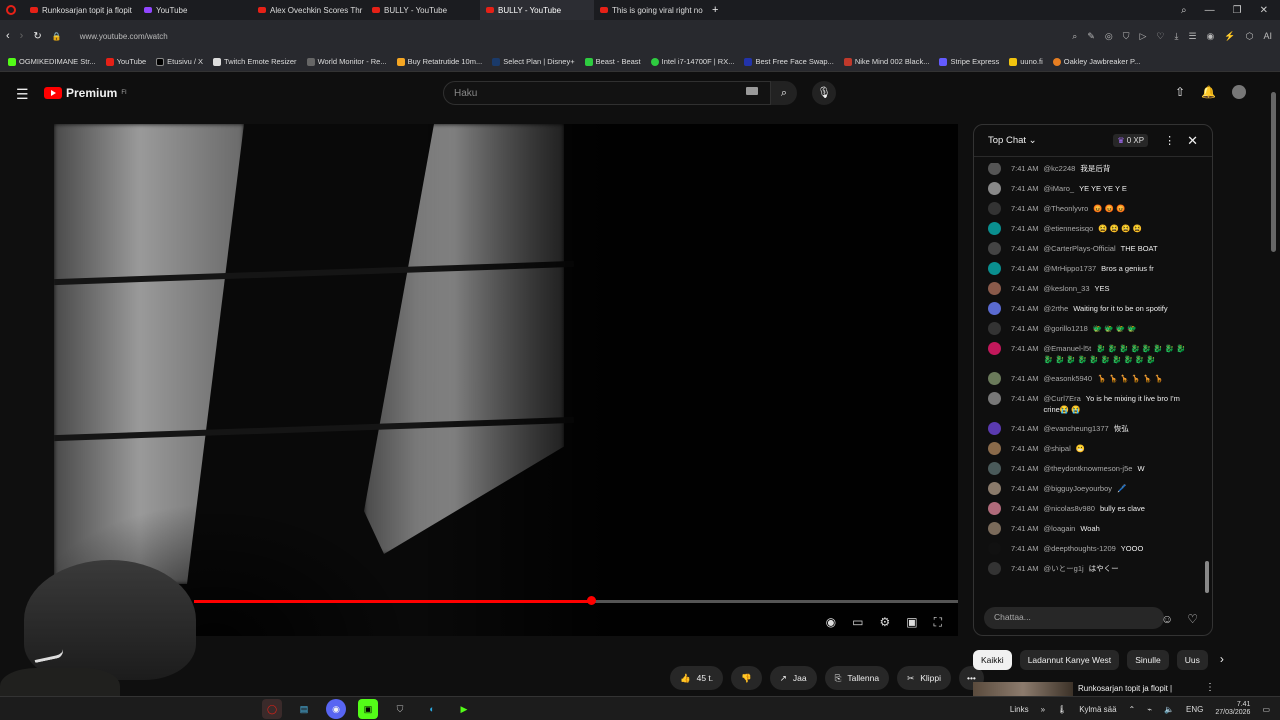  What do you see at coordinates (1167, 619) in the screenshot?
I see `emoji-icon: ☺` at bounding box center [1167, 619].